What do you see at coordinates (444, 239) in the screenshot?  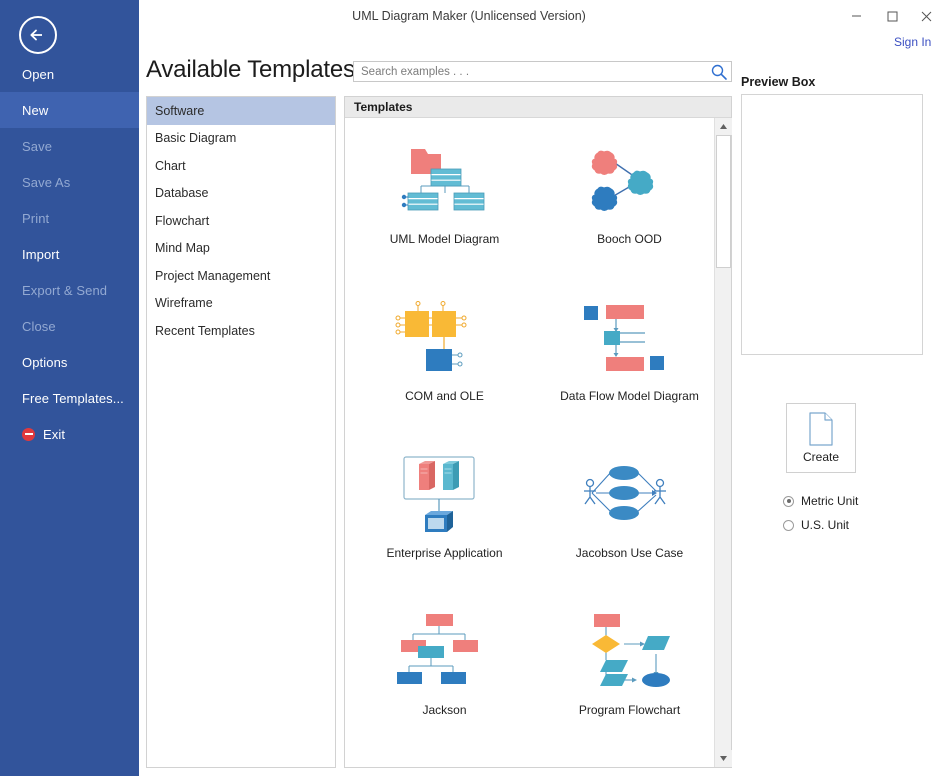 I see `template-label: UML Model Diagram` at bounding box center [444, 239].